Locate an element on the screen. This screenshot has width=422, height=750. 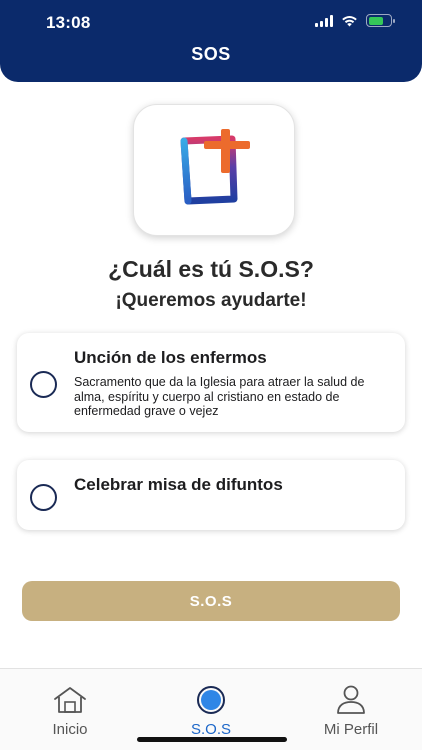
battery-icon is located at coordinates (380, 20).